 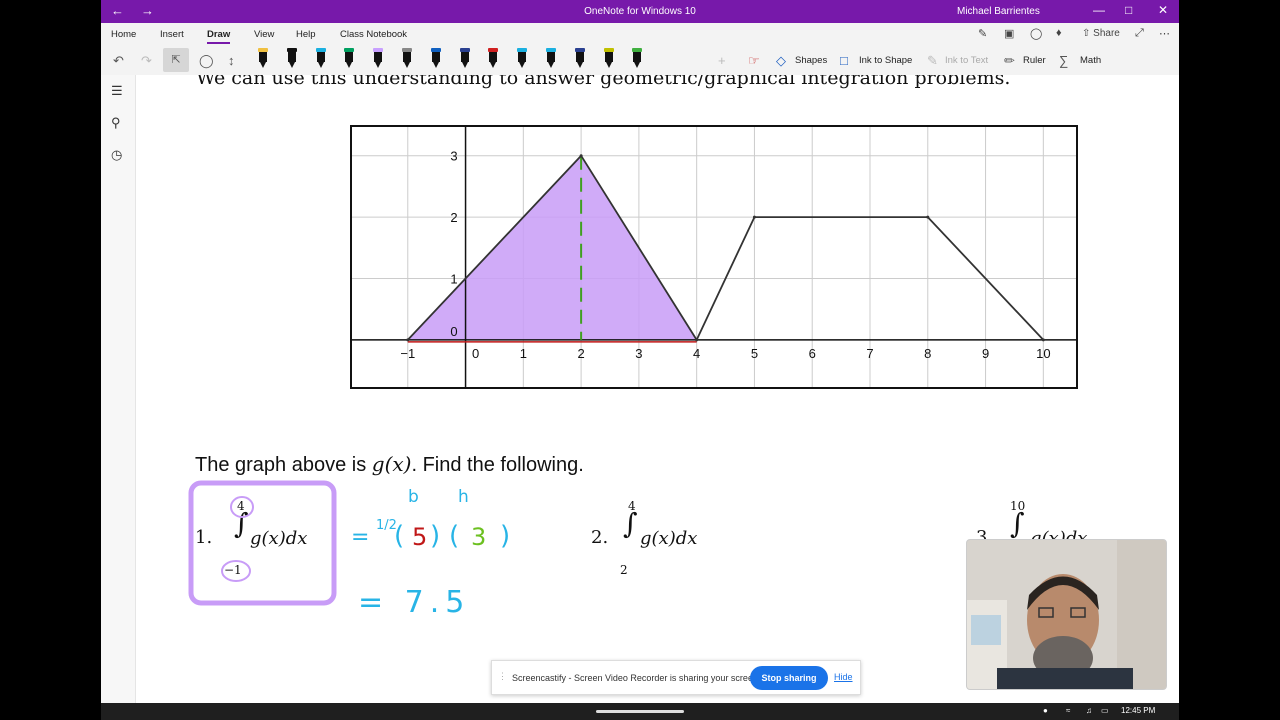 What do you see at coordinates (117, 91) in the screenshot?
I see `notebooks-library-icon: ☰` at bounding box center [117, 91].